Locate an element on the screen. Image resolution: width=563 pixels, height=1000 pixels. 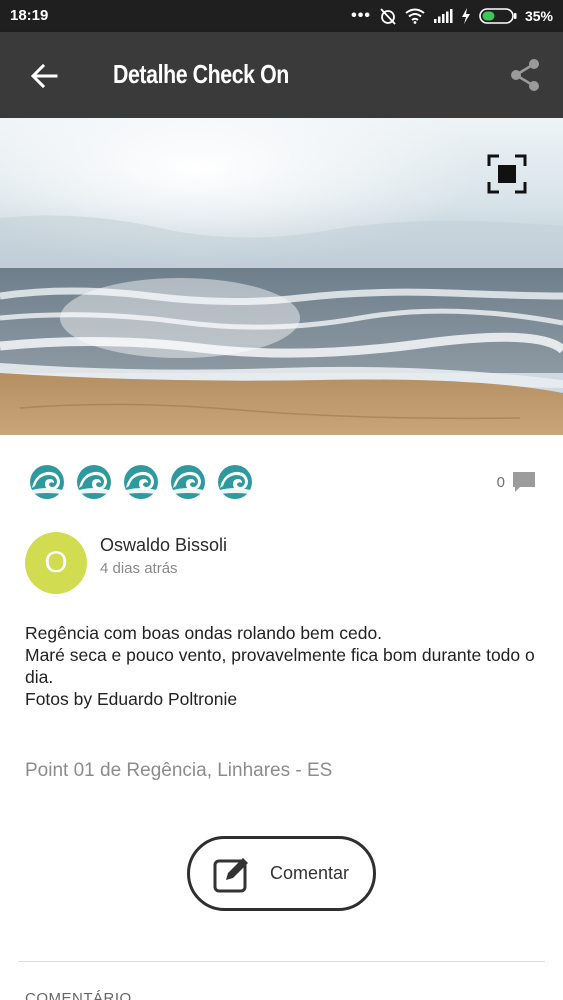
divider is located at coordinates (281, 961).